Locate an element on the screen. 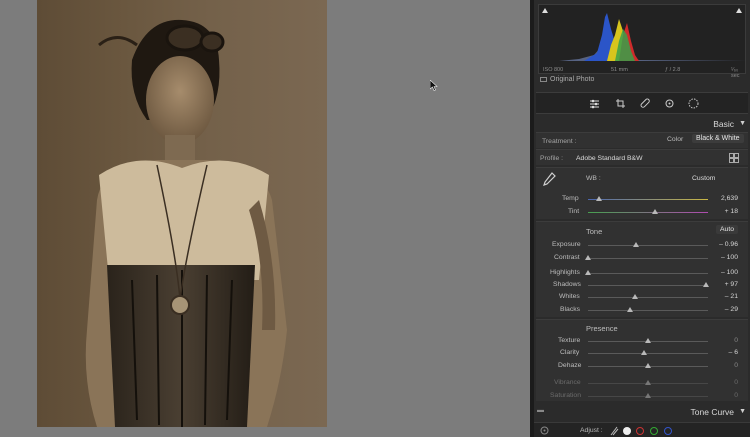 The width and height of the screenshot is (750, 437). mouse-cursor-icon is located at coordinates (434, 85).